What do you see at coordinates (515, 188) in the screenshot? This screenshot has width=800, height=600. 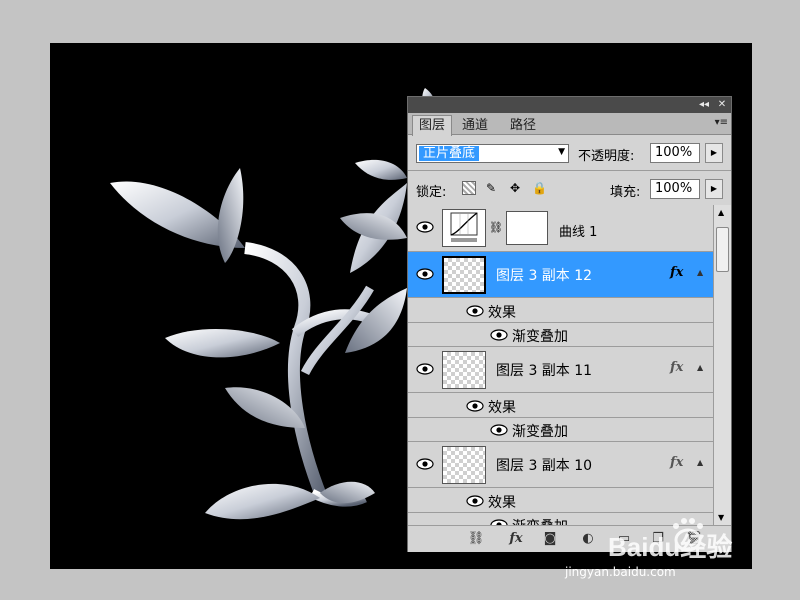 I see `lock-move-icon: ✥` at bounding box center [515, 188].